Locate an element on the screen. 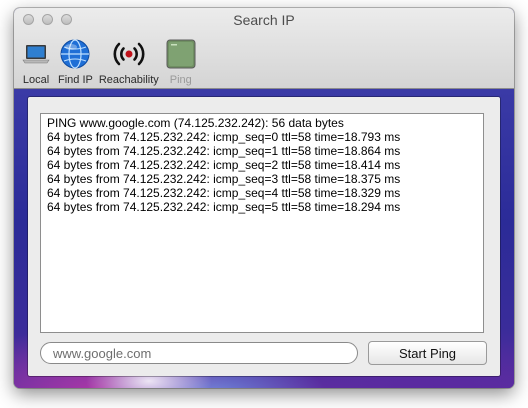 The height and width of the screenshot is (408, 528). toolbar-item-ping: Ping is located at coordinates (181, 62).